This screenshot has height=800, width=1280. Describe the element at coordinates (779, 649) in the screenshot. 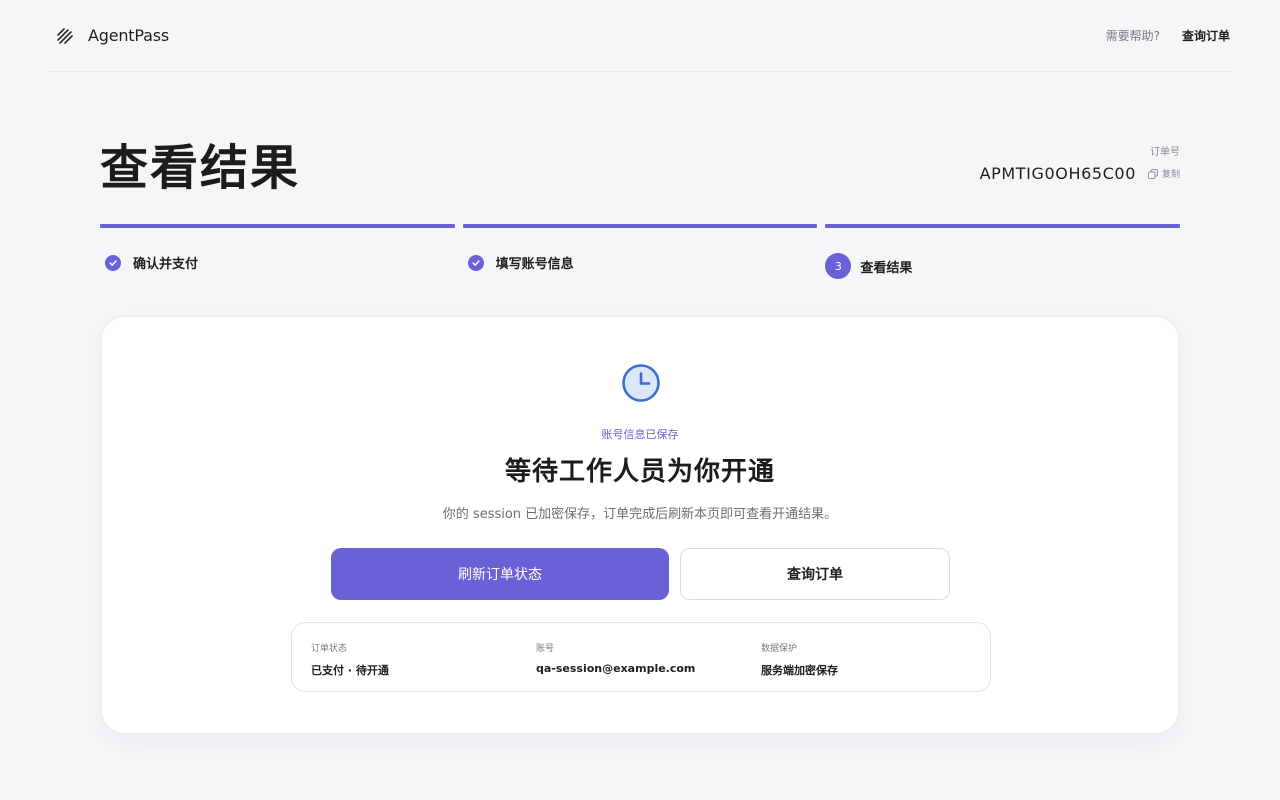

I see `info-label: 数据保护` at that location.